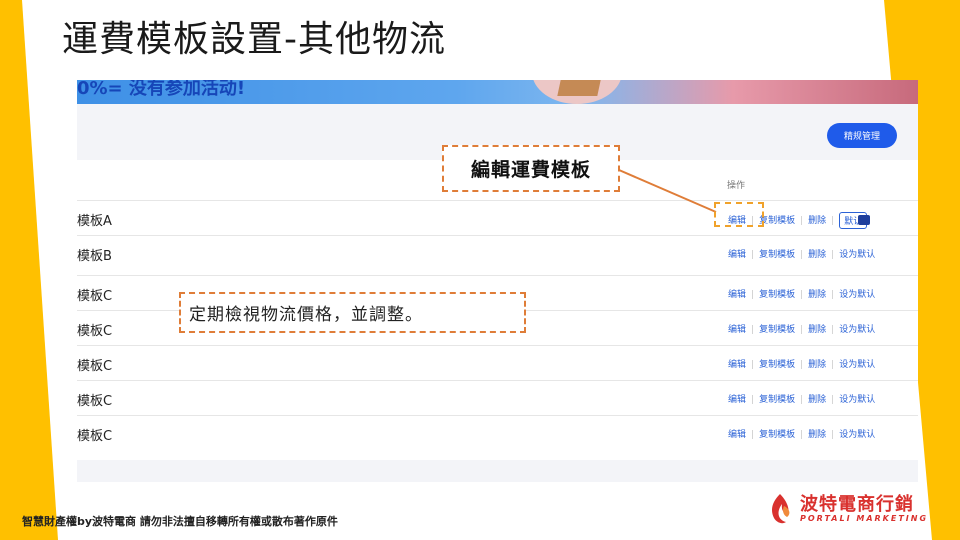  Describe the element at coordinates (94, 256) in the screenshot. I see `template-name: 模板B` at that location.